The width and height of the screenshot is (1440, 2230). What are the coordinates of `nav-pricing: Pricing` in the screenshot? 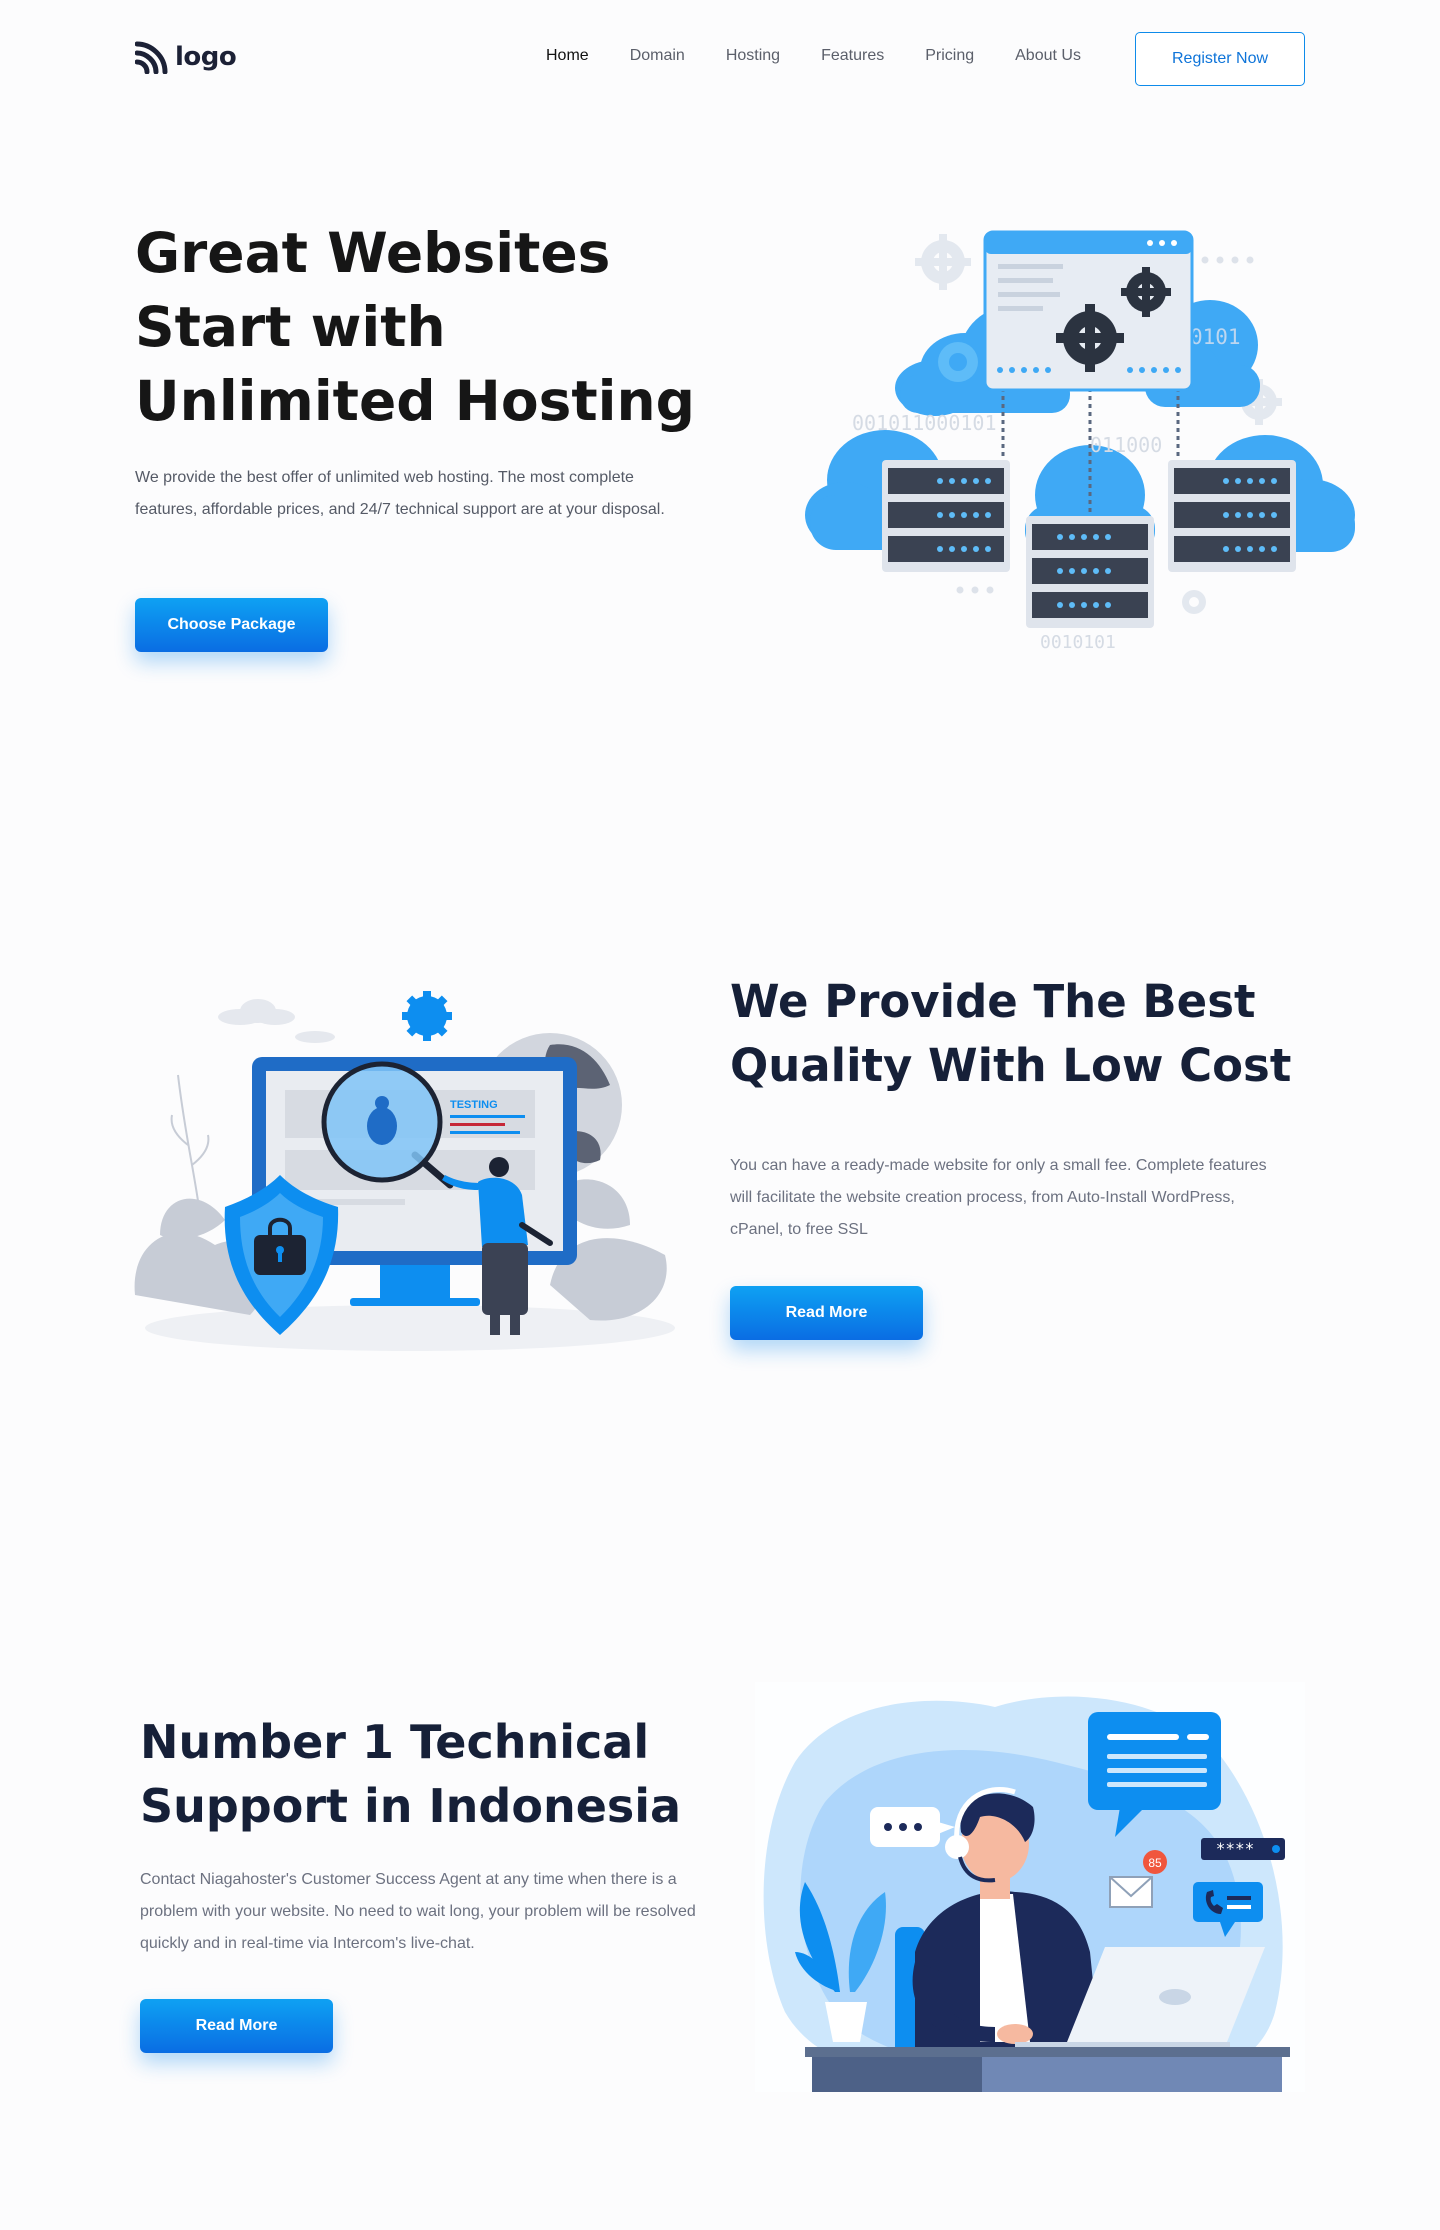 It's located at (949, 56).